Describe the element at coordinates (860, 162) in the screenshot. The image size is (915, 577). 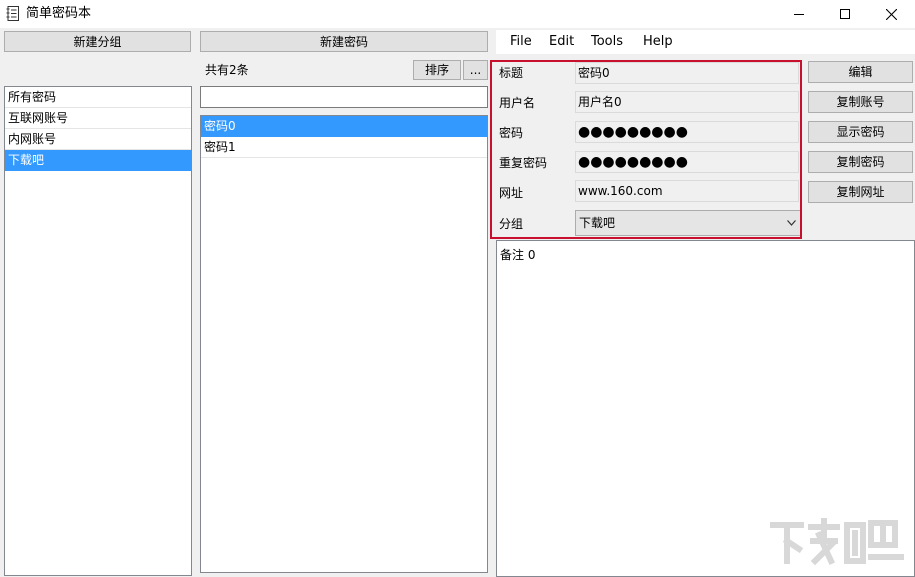
I see `copy-password-button: 复制密码` at that location.